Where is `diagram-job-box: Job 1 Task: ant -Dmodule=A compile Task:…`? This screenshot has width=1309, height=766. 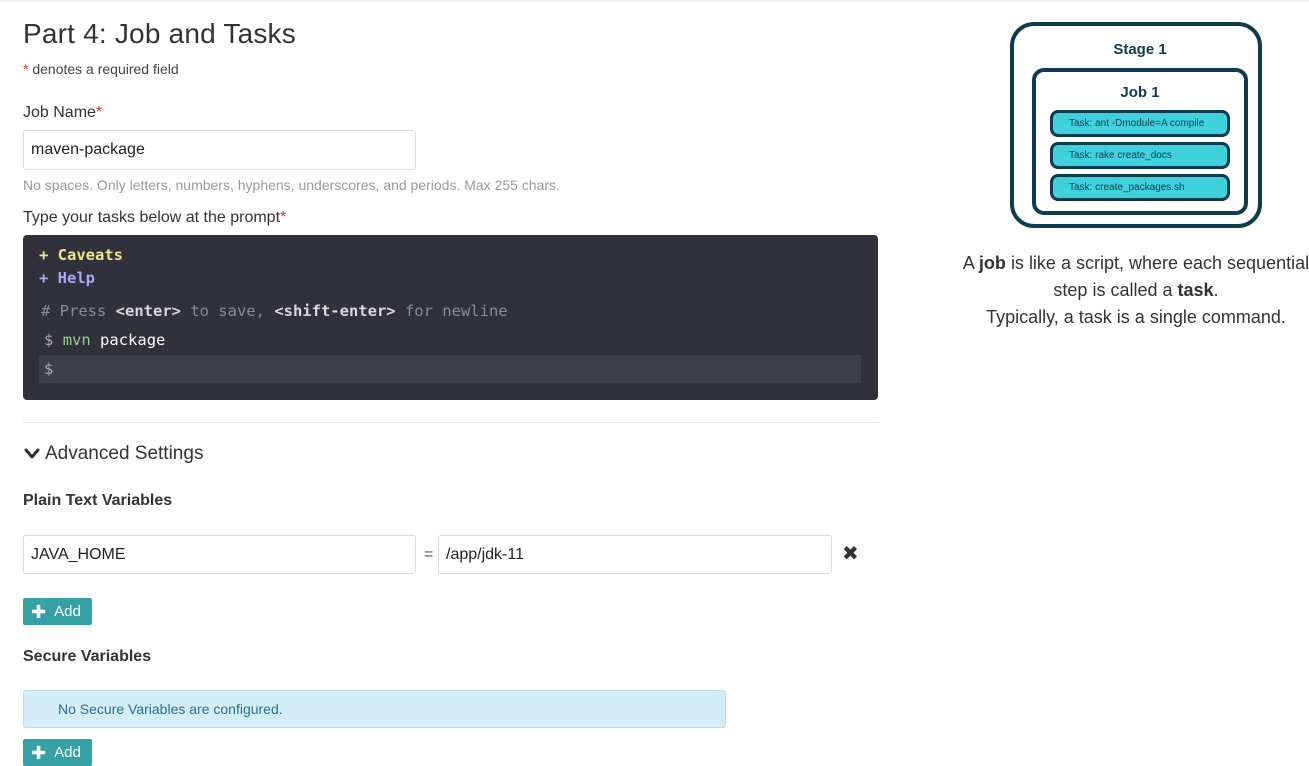 diagram-job-box: Job 1 Task: ant -Dmodule=A compile Task:… is located at coordinates (1140, 141).